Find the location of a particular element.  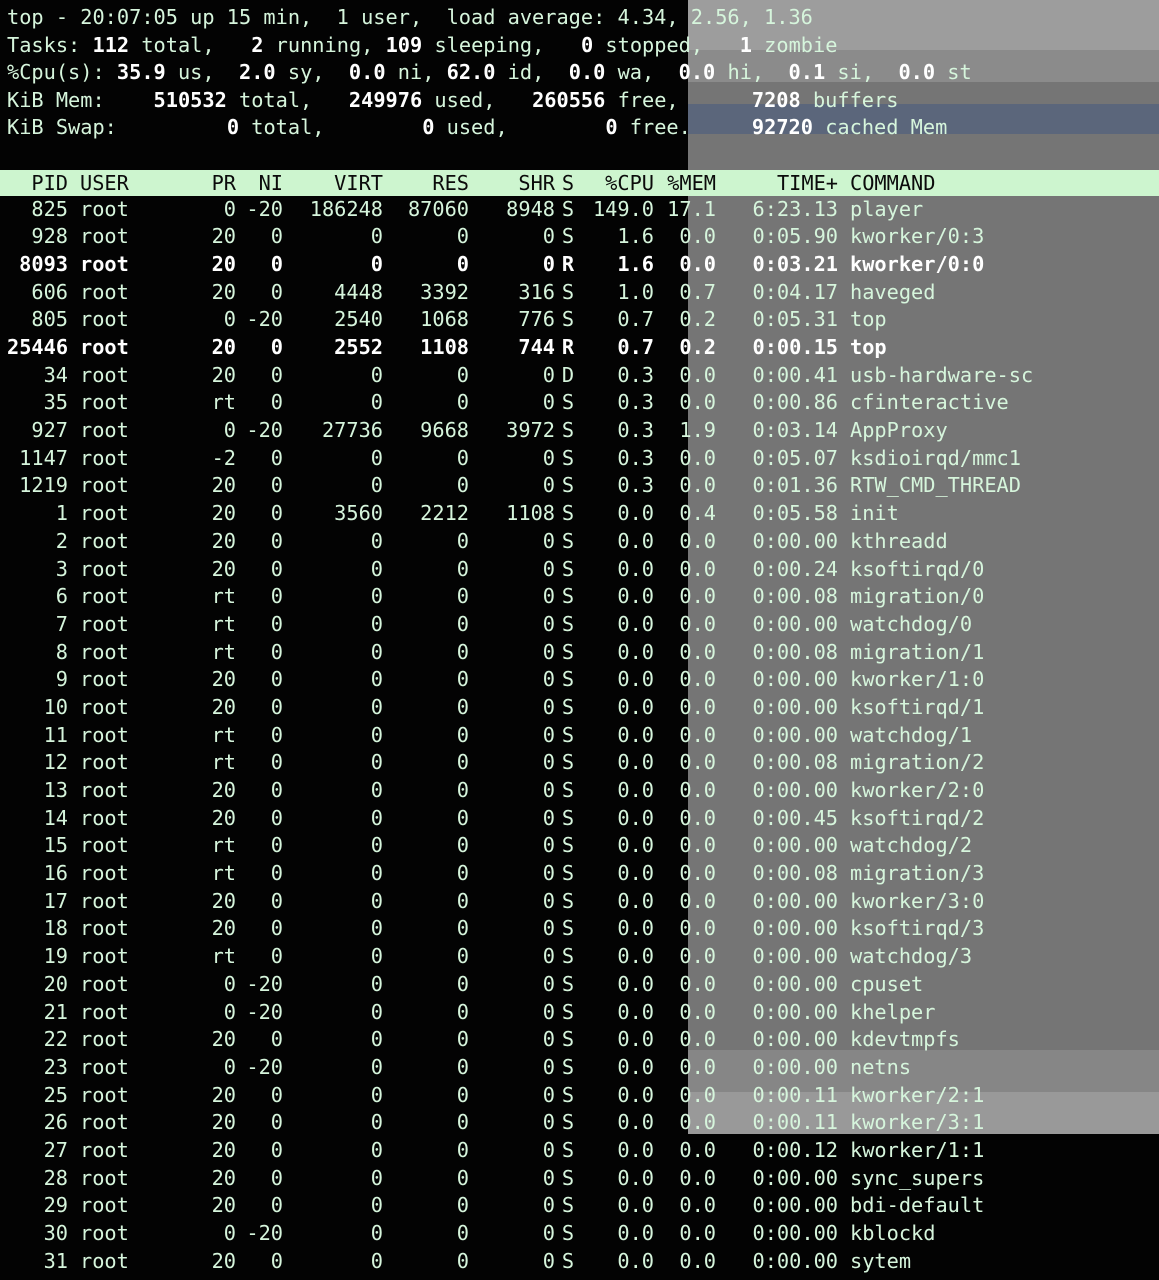

process-row: 11 root rt 0 0 0 0 S 0.0 0.0 0:00.00 watchdog/1 is located at coordinates (579, 736).